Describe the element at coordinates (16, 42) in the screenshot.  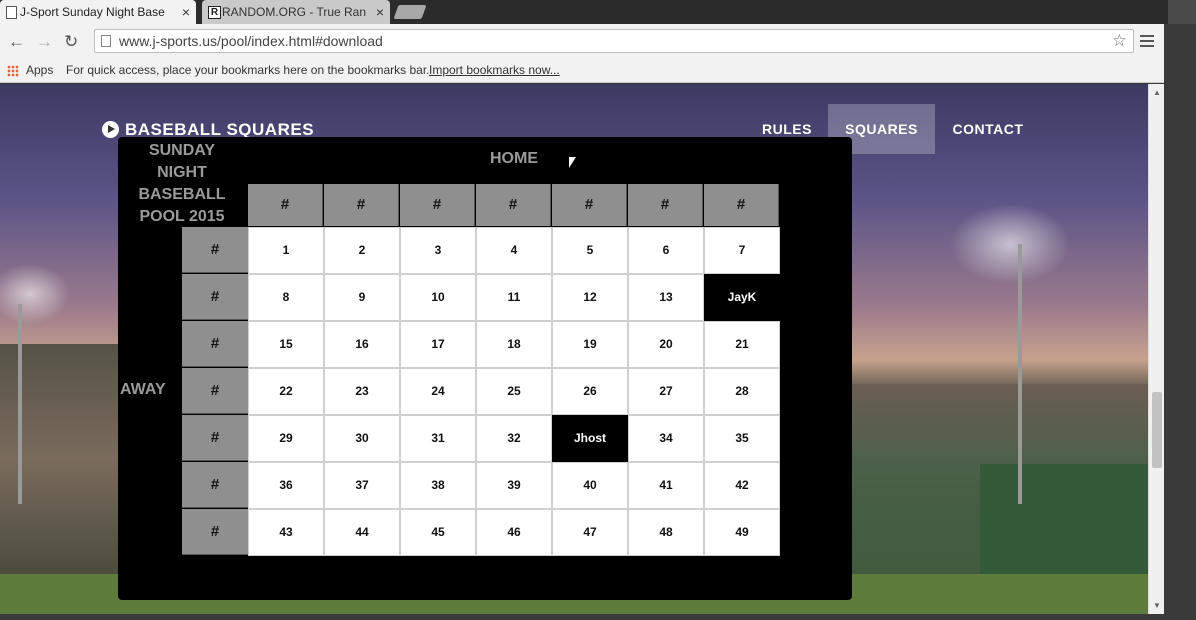
I see `arrow-left-icon: ←` at that location.